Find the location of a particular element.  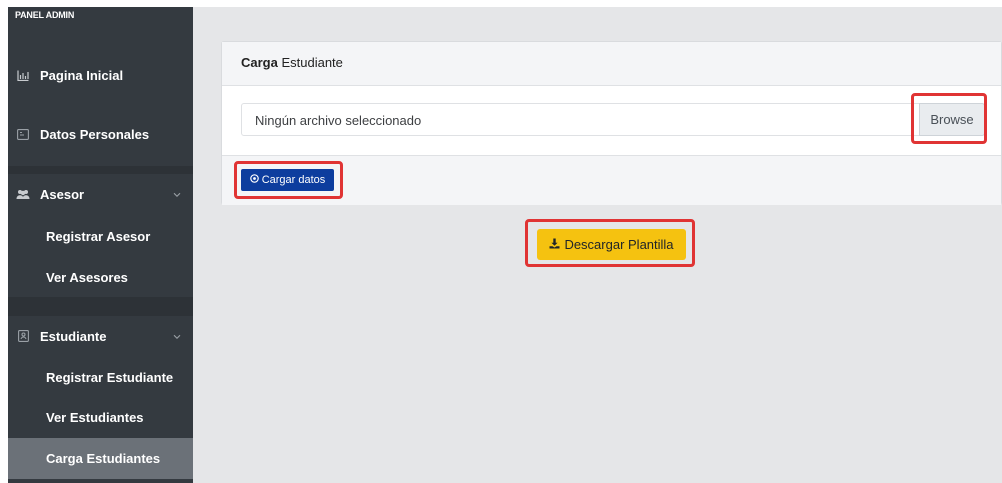

sidebar-item-label: Ver Estudiantes is located at coordinates (95, 417).